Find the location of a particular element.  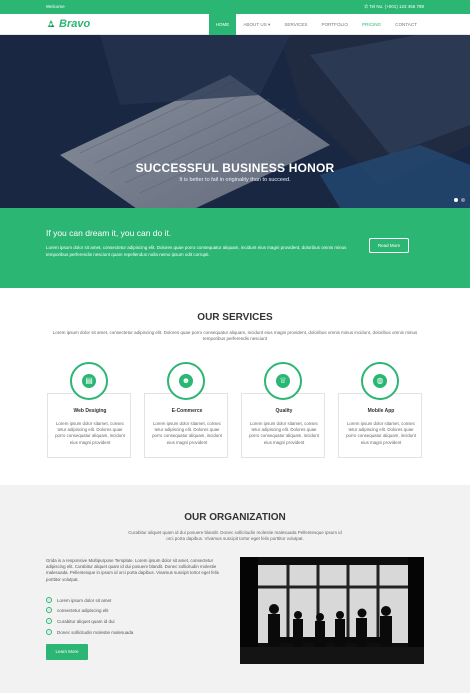

trophy-icon: ♕ is located at coordinates (283, 381).